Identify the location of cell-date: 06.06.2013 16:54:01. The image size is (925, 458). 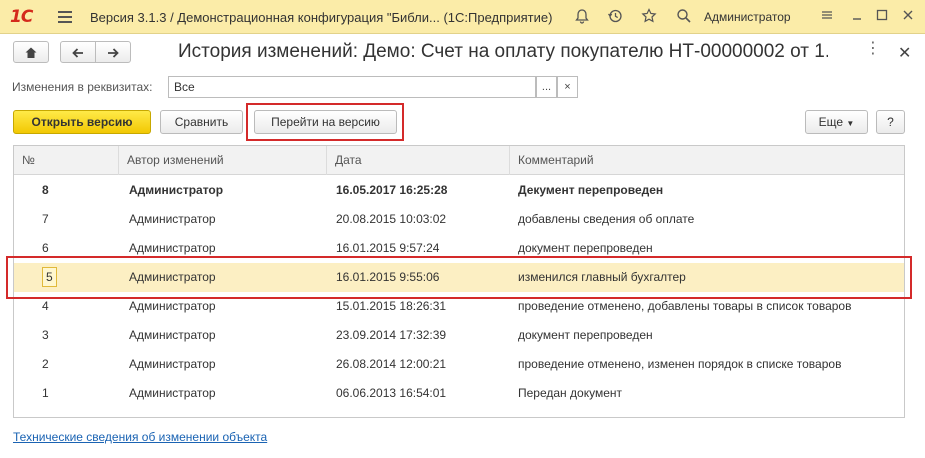
(391, 393).